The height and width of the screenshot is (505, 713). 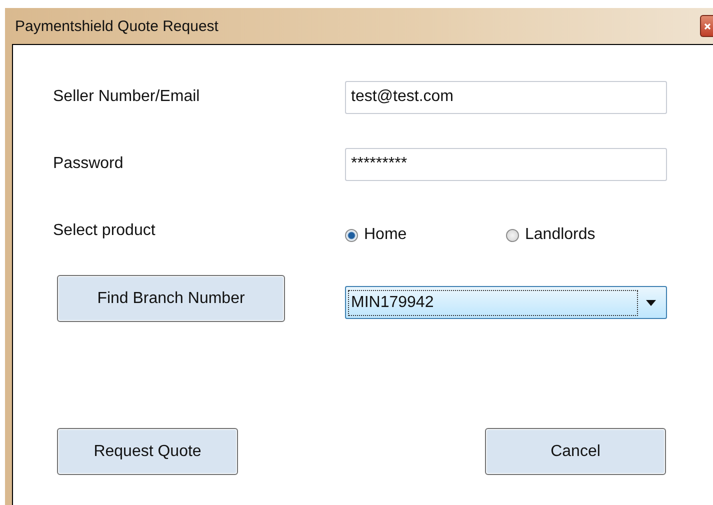 I want to click on field-label: Password, so click(x=88, y=163).